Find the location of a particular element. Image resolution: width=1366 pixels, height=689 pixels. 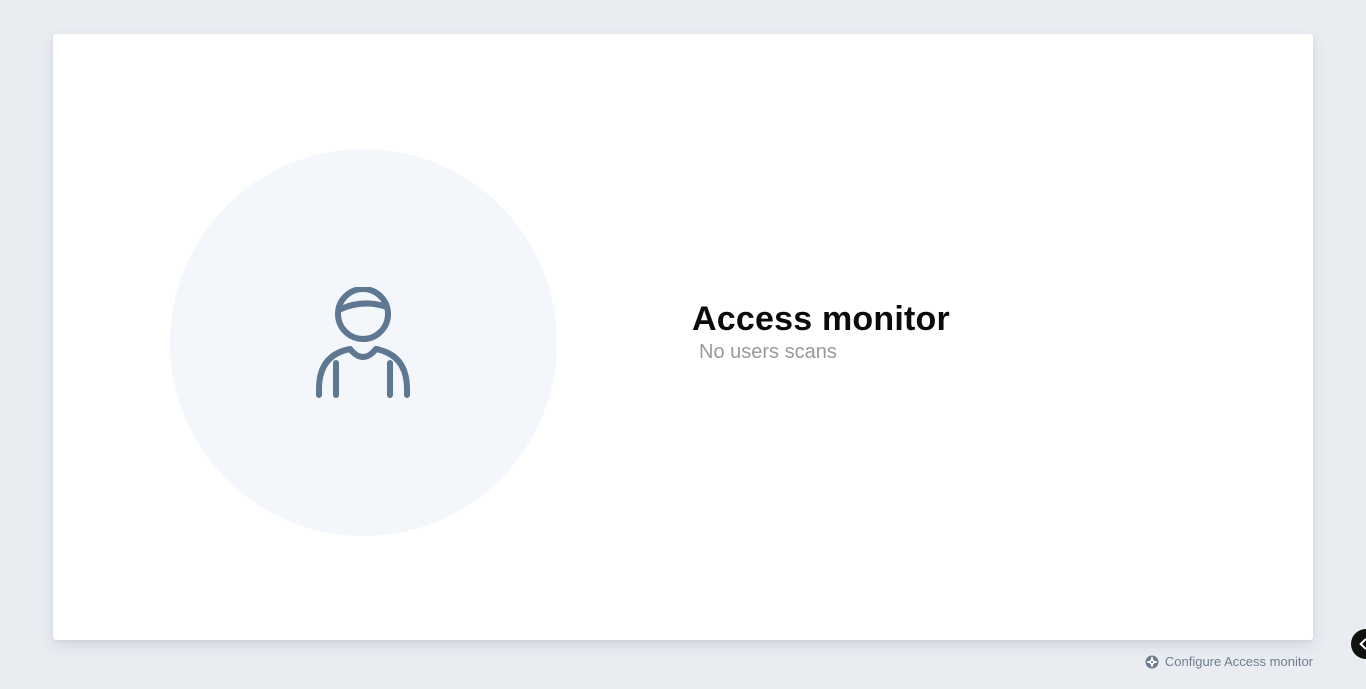

side-panel-toggle is located at coordinates (1358, 644).